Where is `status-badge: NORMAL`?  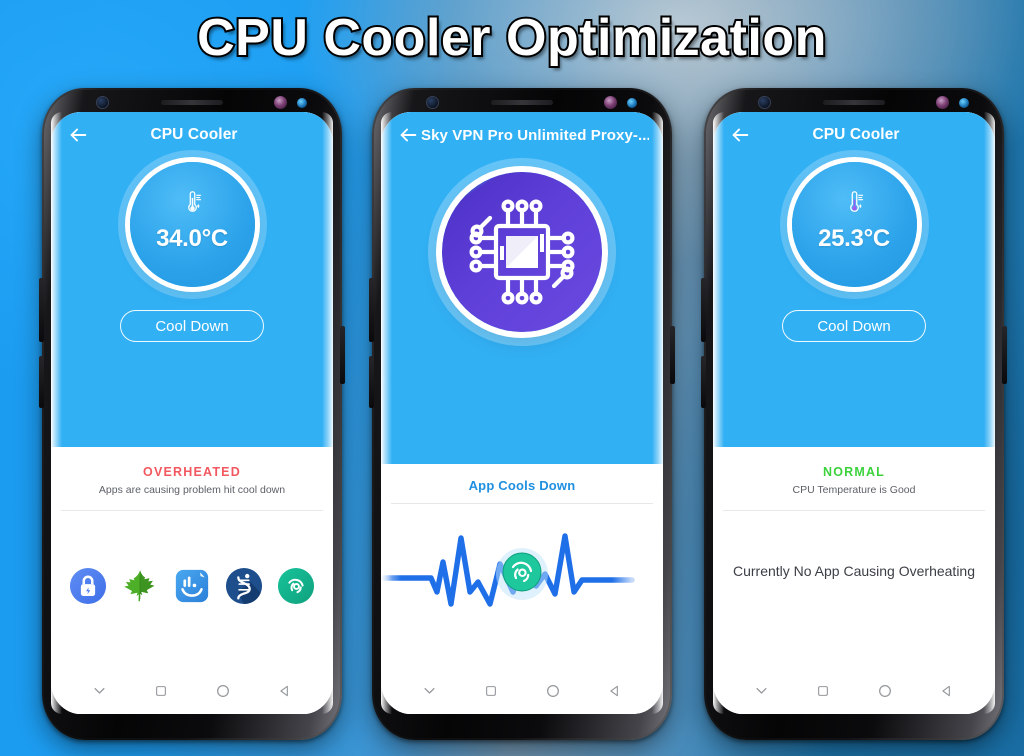 status-badge: NORMAL is located at coordinates (854, 472).